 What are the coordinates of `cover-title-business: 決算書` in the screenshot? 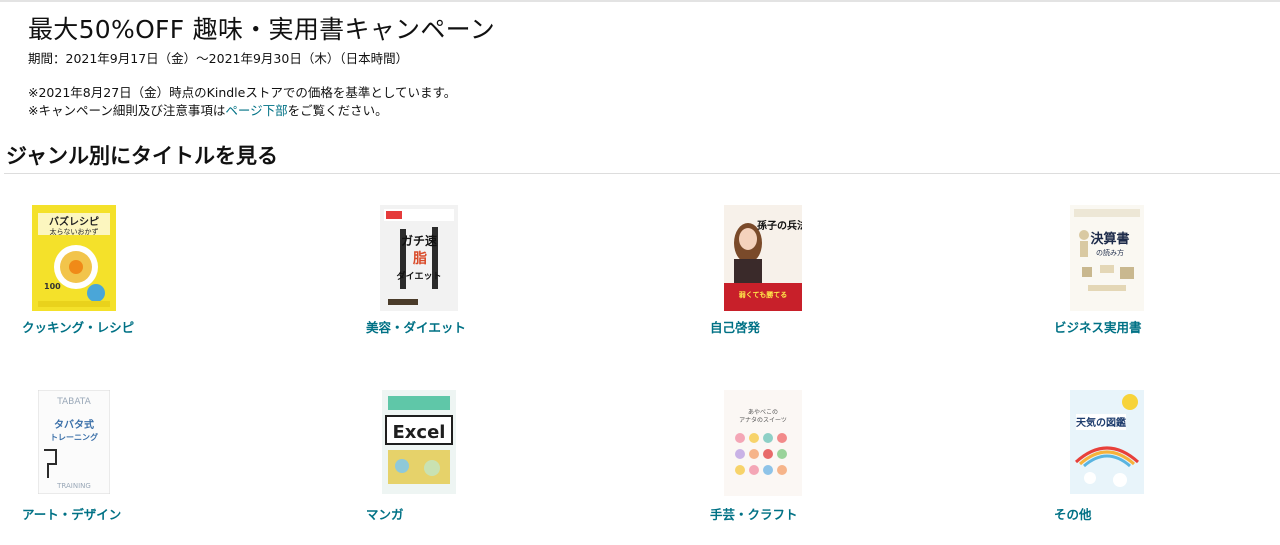 It's located at (1109, 239).